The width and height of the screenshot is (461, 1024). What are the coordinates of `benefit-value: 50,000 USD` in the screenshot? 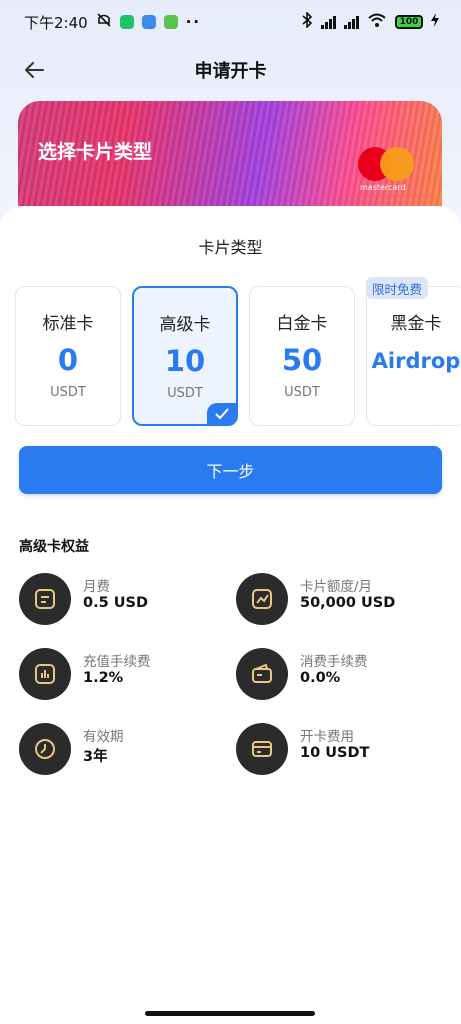 It's located at (348, 603).